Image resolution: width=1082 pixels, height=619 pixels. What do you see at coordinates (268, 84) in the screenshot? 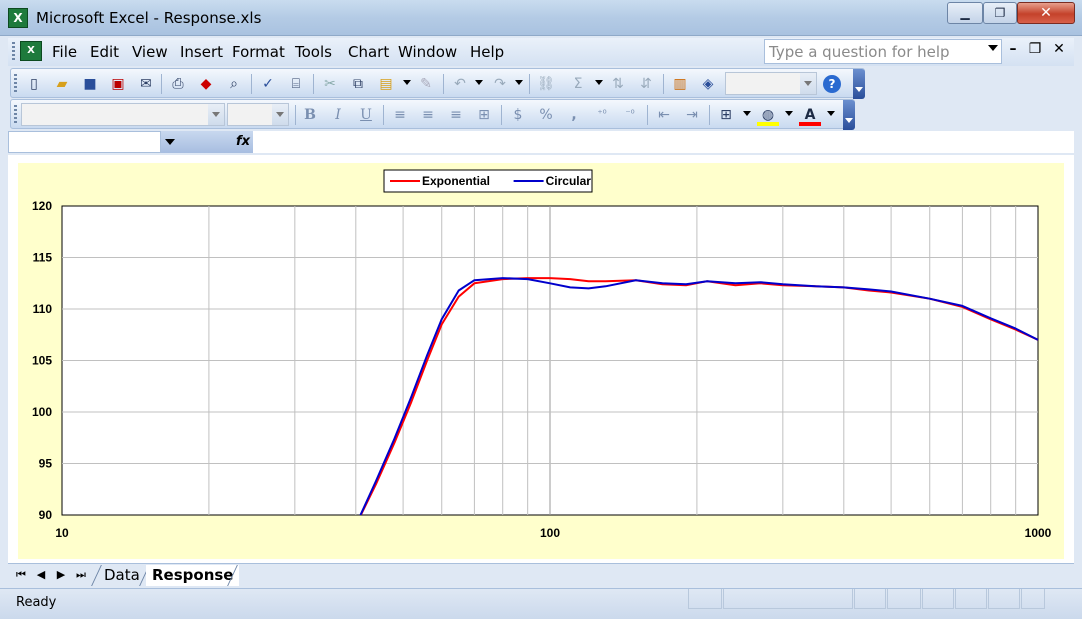
I see `spelling-icon: ✓` at bounding box center [268, 84].